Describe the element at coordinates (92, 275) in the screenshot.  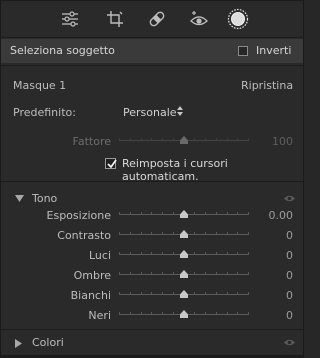
I see `shadows-label: Ombre` at that location.